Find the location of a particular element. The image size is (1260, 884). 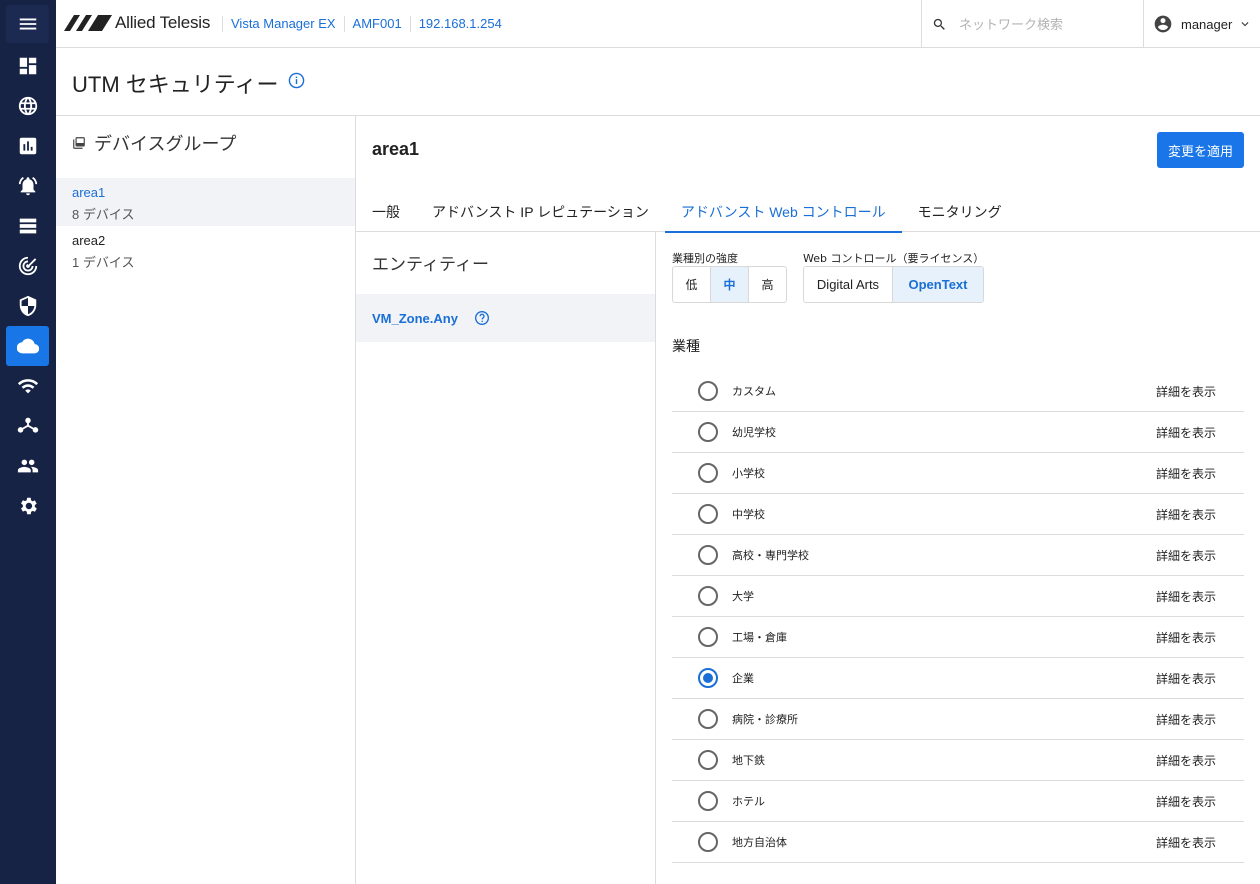

device-group-count: 8 デバイス is located at coordinates (103, 214).